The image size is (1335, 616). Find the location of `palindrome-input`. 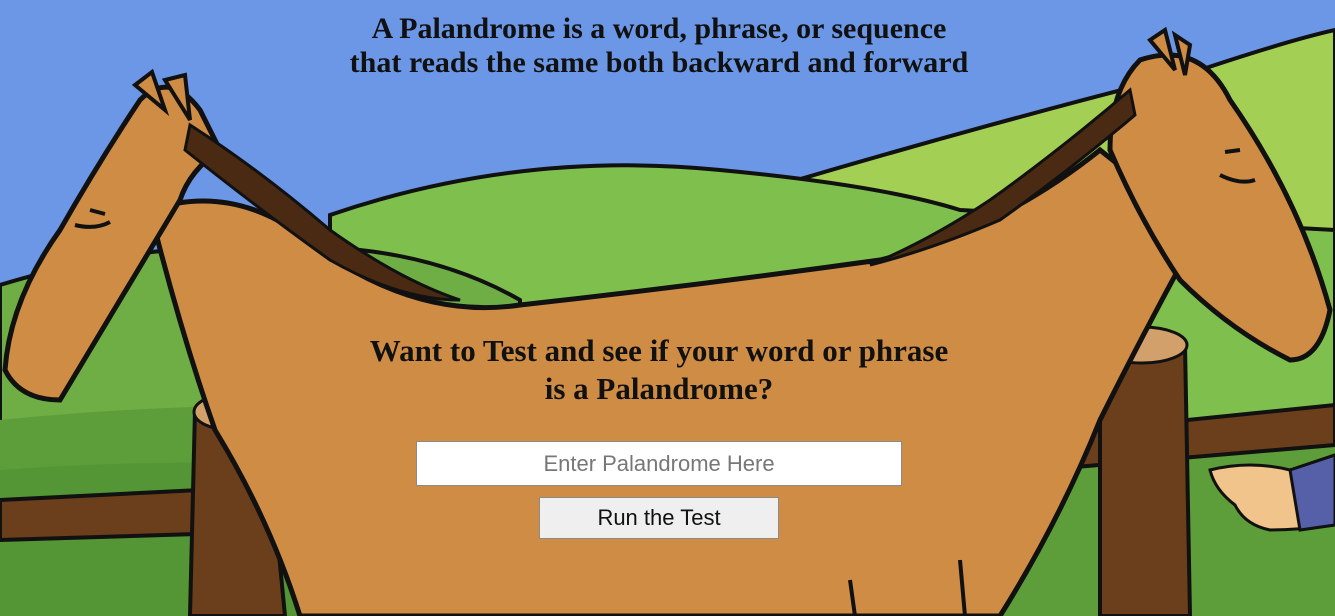

palindrome-input is located at coordinates (659, 463).